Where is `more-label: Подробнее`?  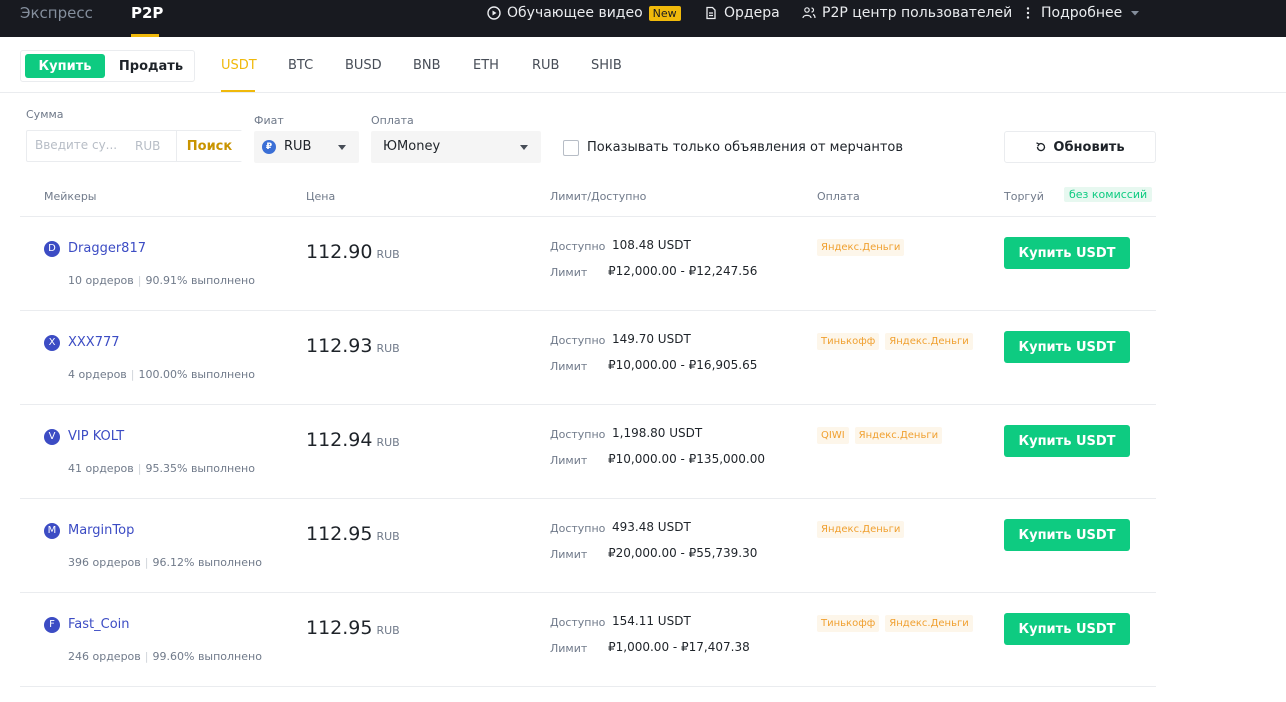 more-label: Подробнее is located at coordinates (1082, 13).